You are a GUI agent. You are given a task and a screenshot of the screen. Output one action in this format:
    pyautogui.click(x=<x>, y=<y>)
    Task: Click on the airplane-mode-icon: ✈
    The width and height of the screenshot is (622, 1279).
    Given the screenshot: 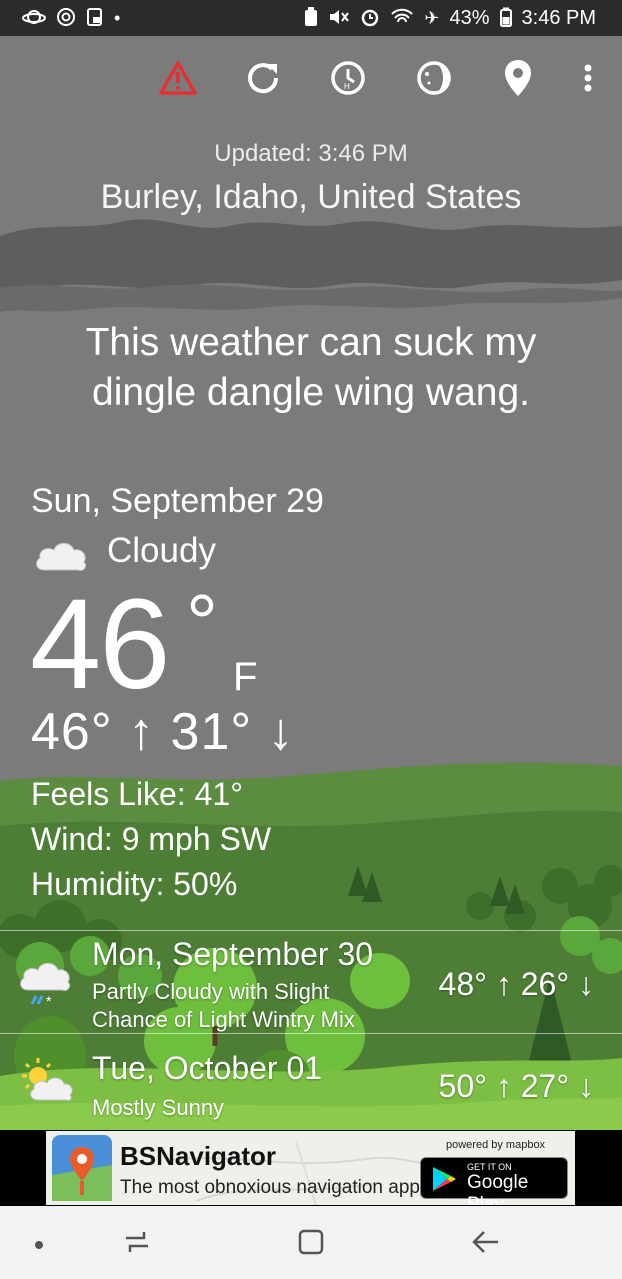 What is the action you would take?
    pyautogui.click(x=432, y=18)
    